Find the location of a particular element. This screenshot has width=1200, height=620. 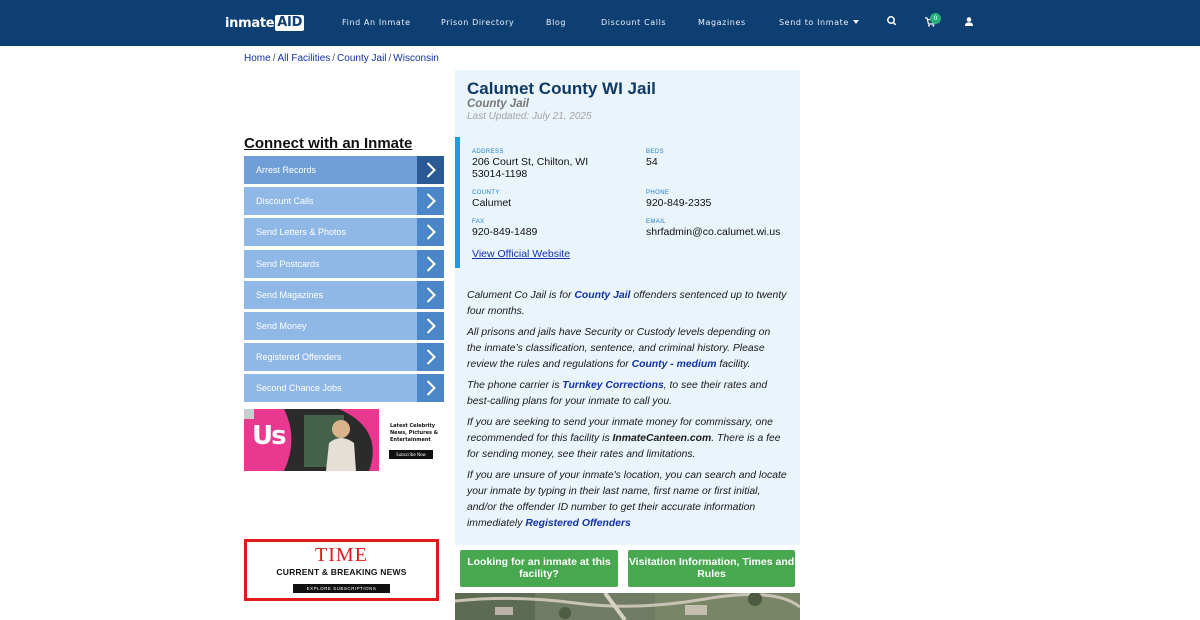

site-logo: inmate AID is located at coordinates (265, 23).